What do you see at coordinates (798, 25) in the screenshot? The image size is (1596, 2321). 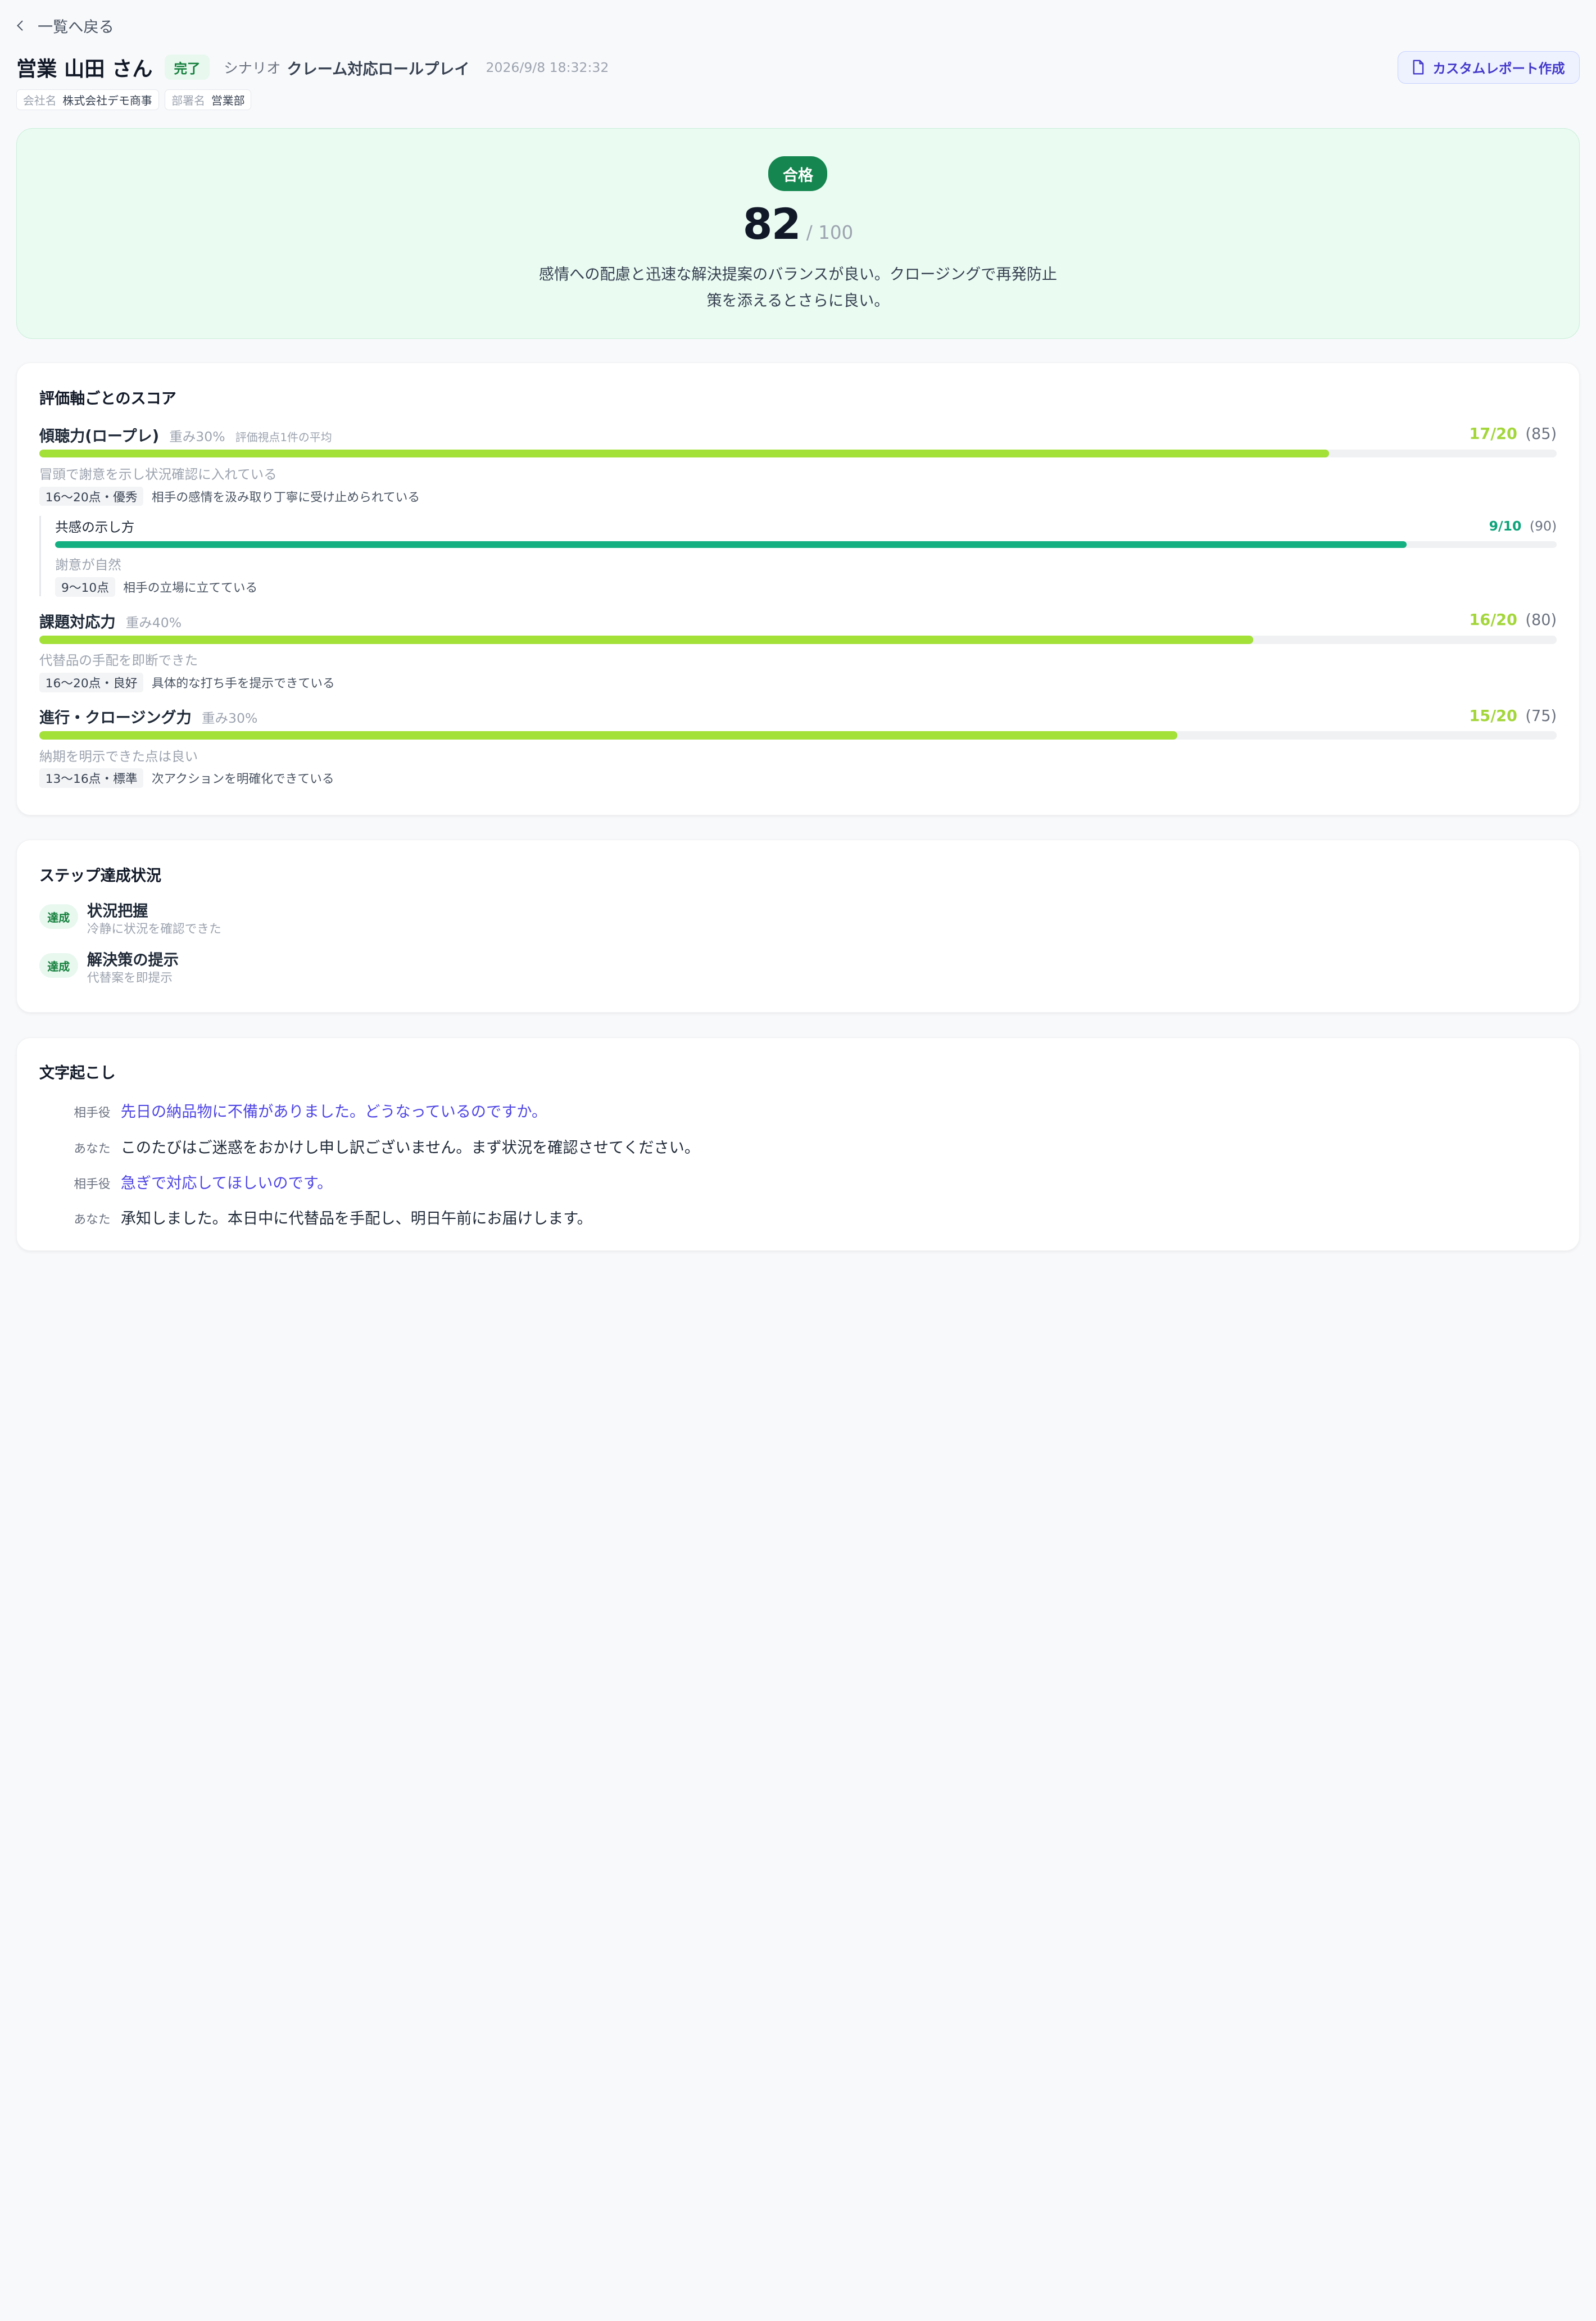 I see `back-link: 一覧へ戻る` at bounding box center [798, 25].